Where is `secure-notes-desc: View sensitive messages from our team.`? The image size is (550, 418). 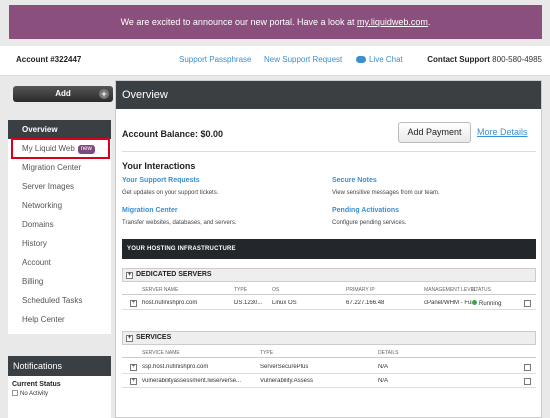
secure-notes-desc: View sensitive messages from our team. is located at coordinates (386, 193).